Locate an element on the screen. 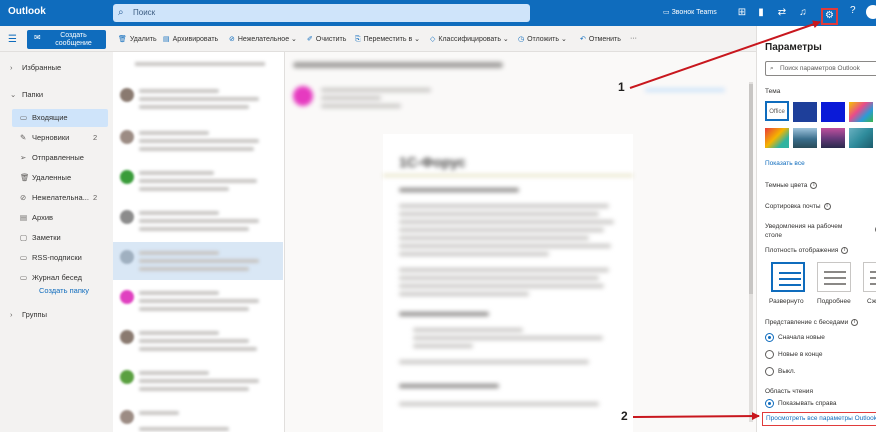 Image resolution: width=876 pixels, height=432 pixels. help-icon: ? is located at coordinates (853, 10).